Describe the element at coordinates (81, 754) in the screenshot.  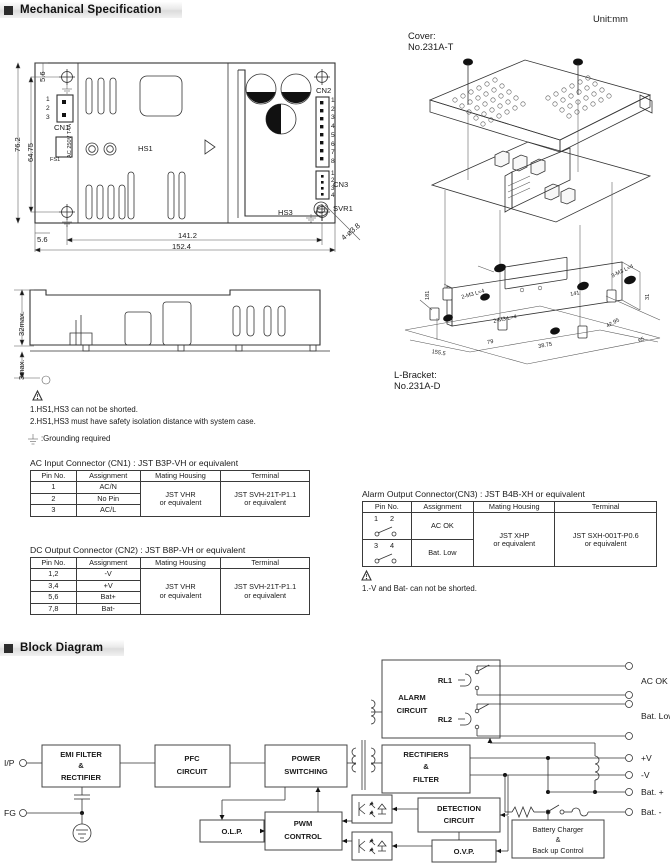
I see `svg-text: EMI FILTER` at that location.